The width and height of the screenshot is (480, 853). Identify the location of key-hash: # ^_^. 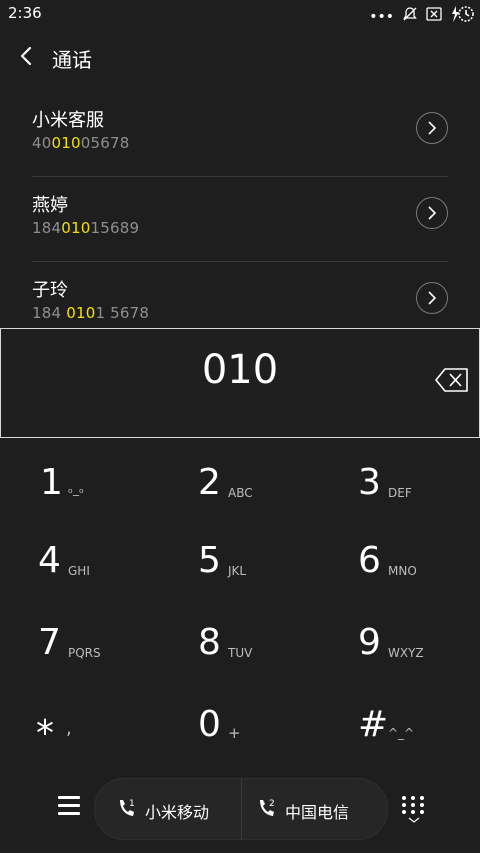
(400, 732).